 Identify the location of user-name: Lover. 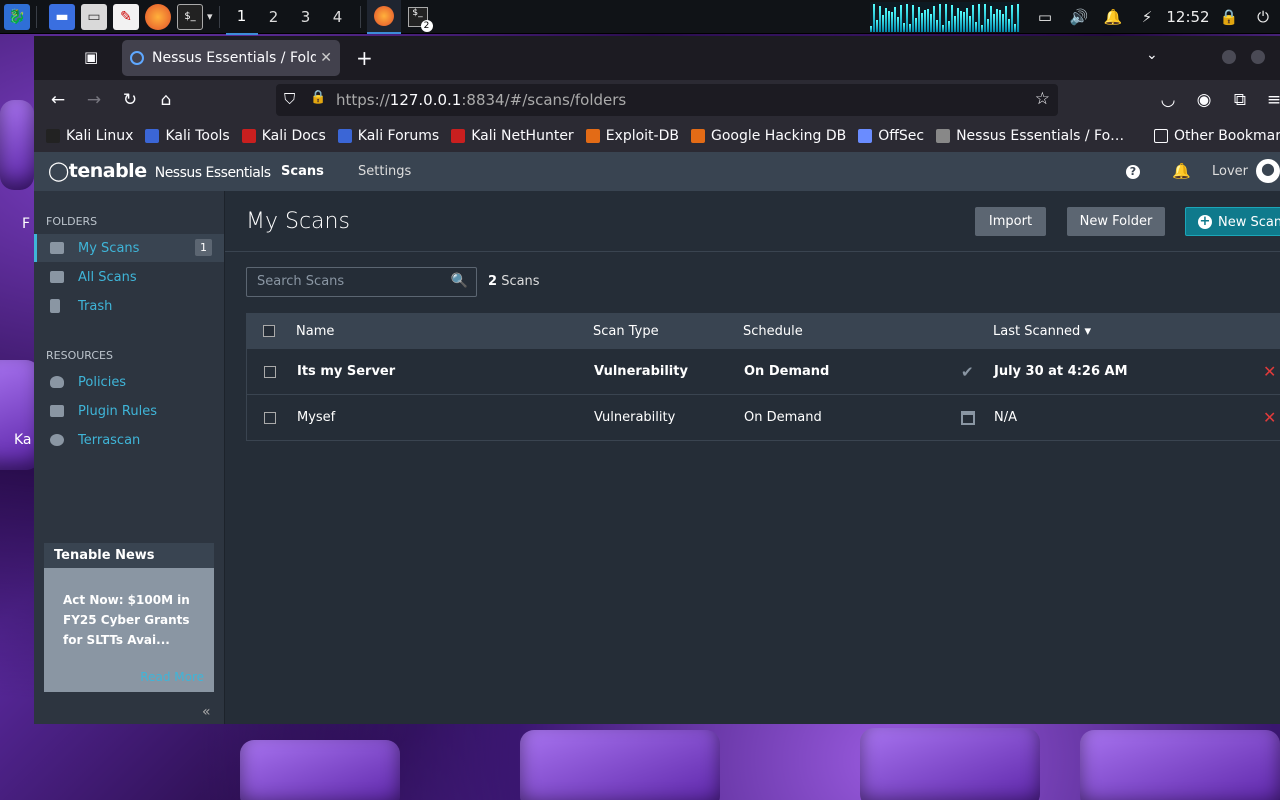
(1230, 171).